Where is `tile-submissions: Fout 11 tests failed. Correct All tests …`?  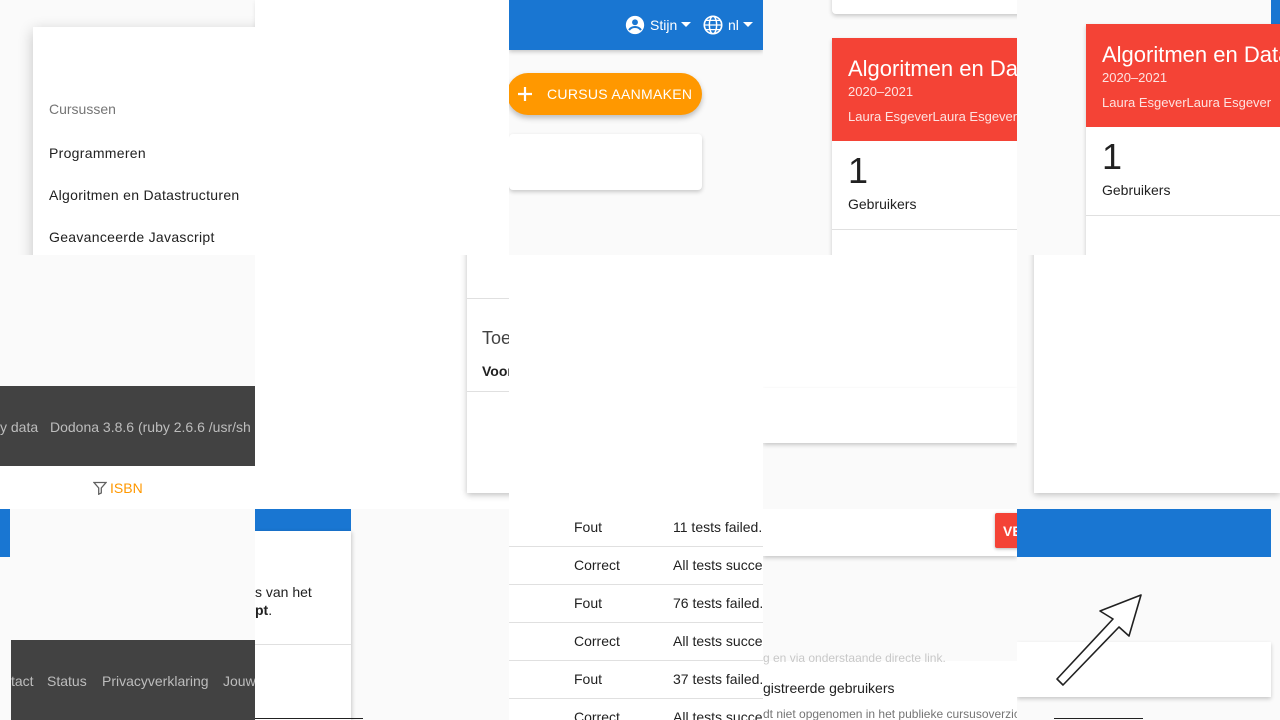 tile-submissions: Fout 11 tests failed. Correct All tests … is located at coordinates (636, 614).